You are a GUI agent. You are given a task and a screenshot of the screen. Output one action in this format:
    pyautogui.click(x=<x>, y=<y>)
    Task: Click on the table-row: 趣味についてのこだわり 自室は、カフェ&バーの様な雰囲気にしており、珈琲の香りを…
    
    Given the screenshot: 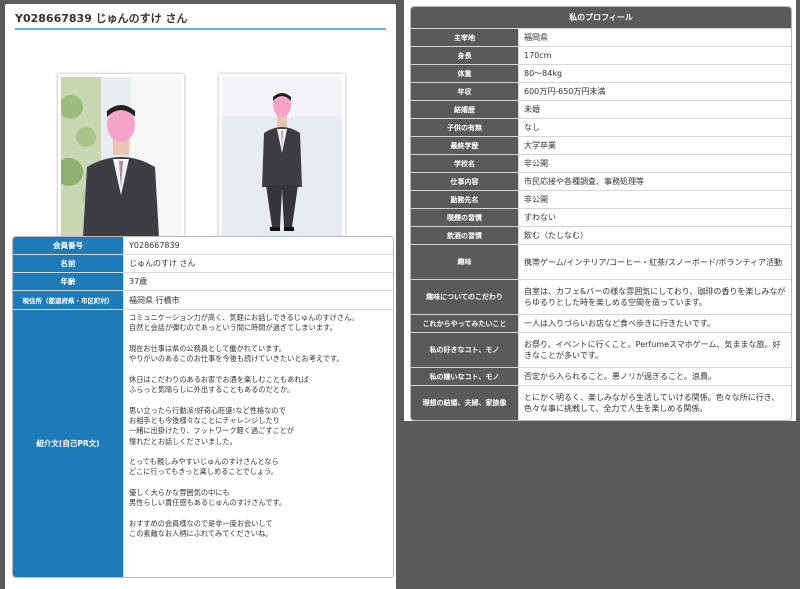 What is the action you would take?
    pyautogui.click(x=601, y=296)
    